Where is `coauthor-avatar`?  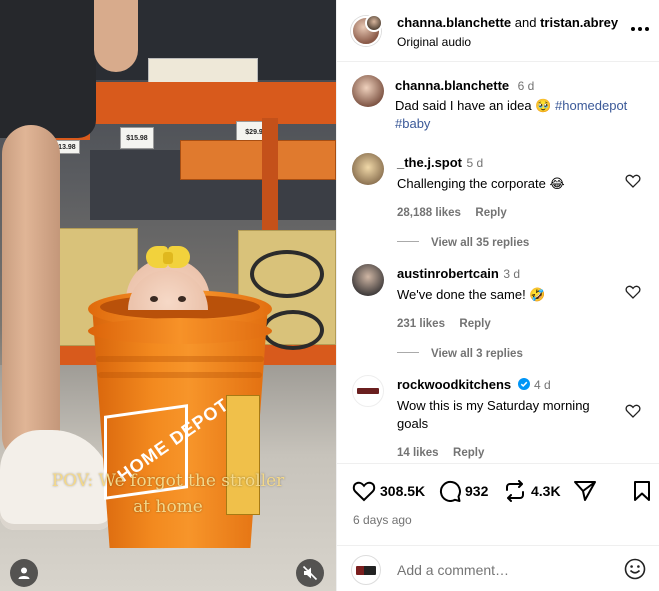 coauthor-avatar is located at coordinates (374, 23).